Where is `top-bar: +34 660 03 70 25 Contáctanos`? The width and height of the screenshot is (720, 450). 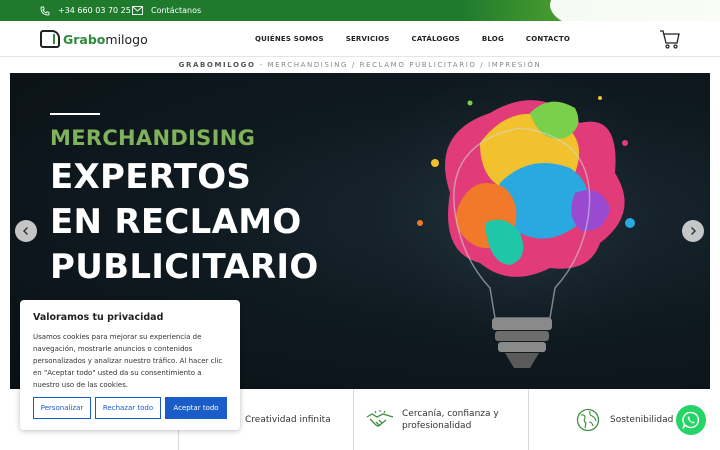 top-bar: +34 660 03 70 25 Contáctanos is located at coordinates (360, 10).